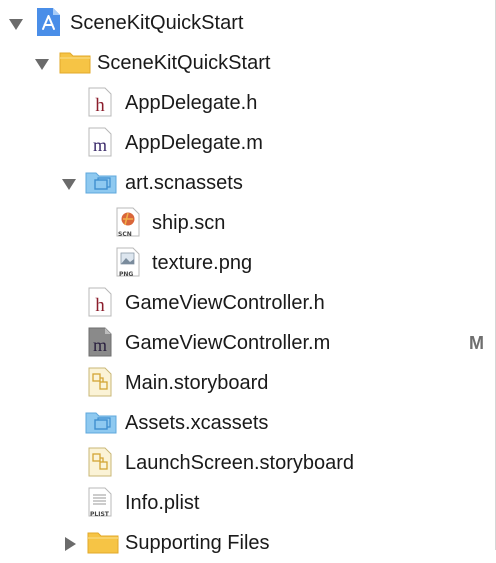 The image size is (496, 563). What do you see at coordinates (248, 503) in the screenshot?
I see `tree-row-file: PLIST Info.plist` at bounding box center [248, 503].